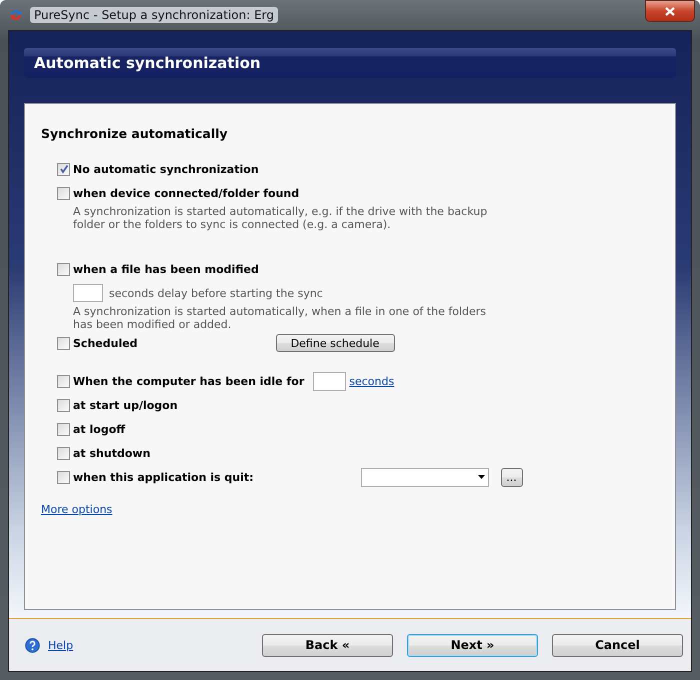 The image size is (700, 680). What do you see at coordinates (617, 645) in the screenshot?
I see `wizard-button: Cancel` at bounding box center [617, 645].